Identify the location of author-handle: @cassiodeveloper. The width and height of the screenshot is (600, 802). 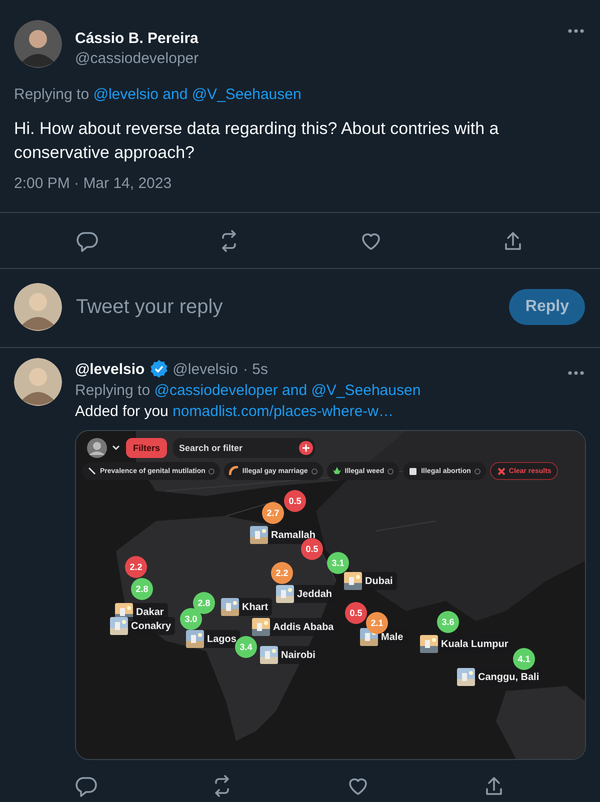
(137, 58).